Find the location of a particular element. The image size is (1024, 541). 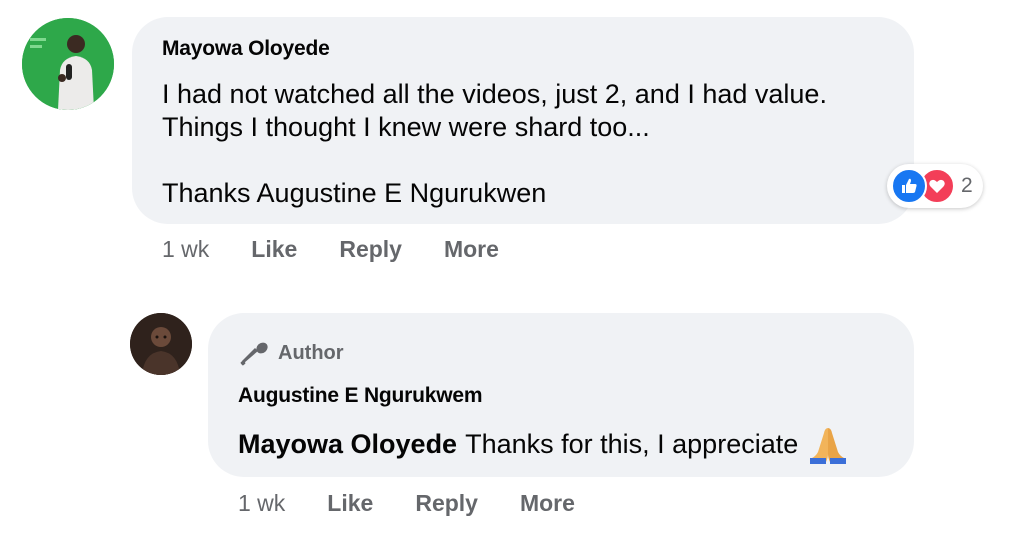

folded-hands-emoji is located at coordinates (828, 446).